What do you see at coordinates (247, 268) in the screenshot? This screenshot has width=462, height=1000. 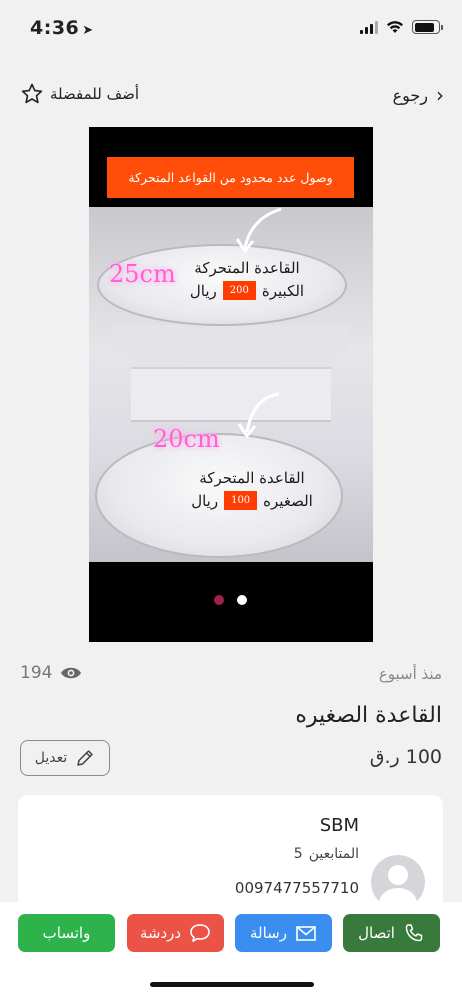 I see `large-plate-title: القاعدة المتحركة` at bounding box center [247, 268].